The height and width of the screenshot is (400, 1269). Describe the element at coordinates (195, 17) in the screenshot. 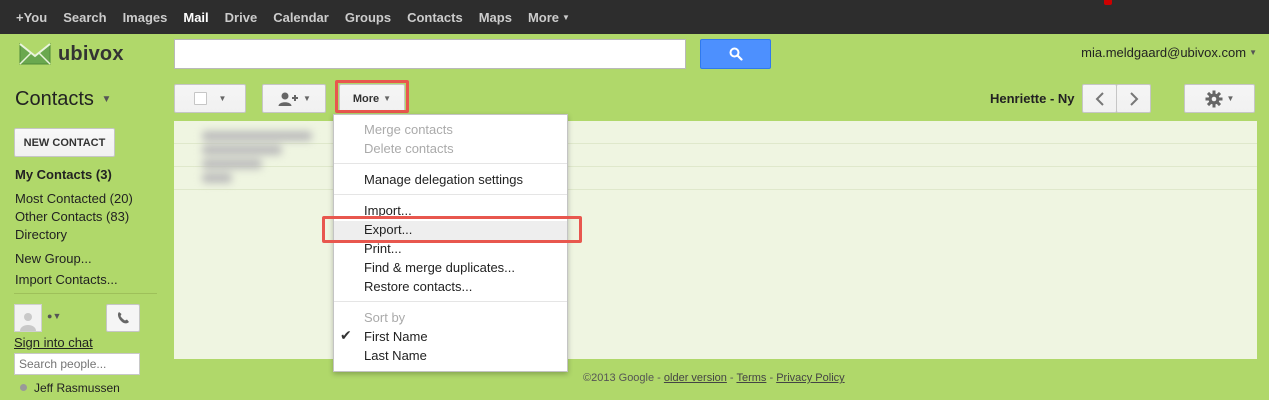

I see `gbar-mail: Mail` at that location.